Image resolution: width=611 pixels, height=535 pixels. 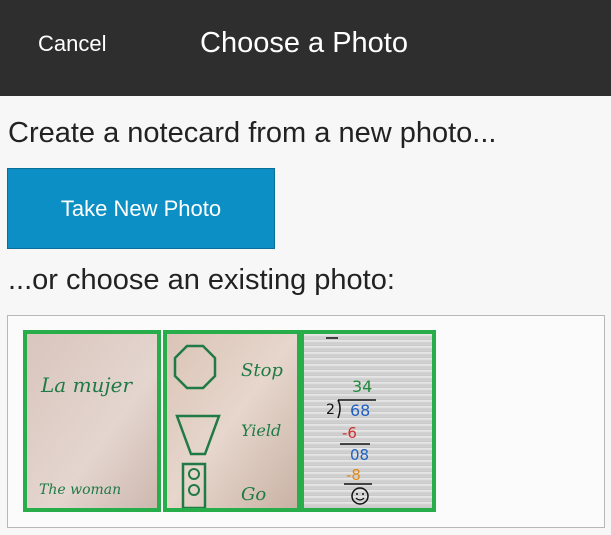 I want to click on photo-la-mujer-bottom-text: The woman, so click(x=80, y=490).